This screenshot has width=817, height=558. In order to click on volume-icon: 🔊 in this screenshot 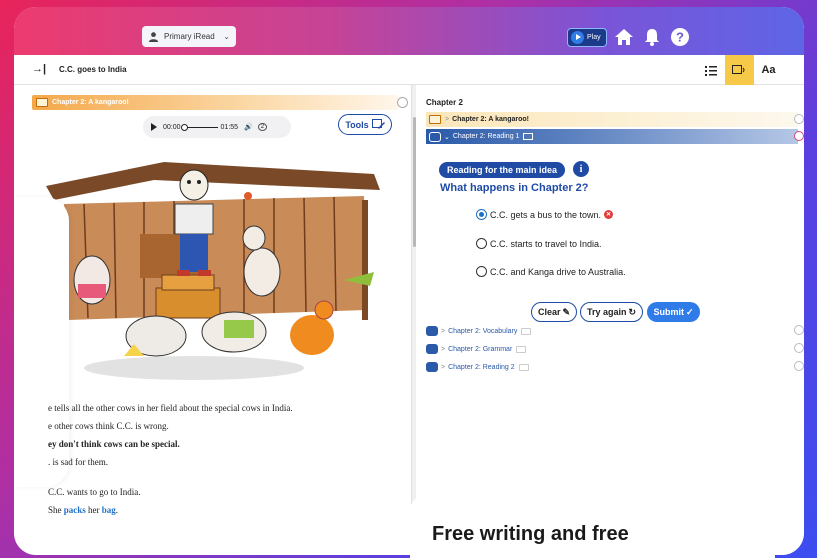, I will do `click(248, 127)`.